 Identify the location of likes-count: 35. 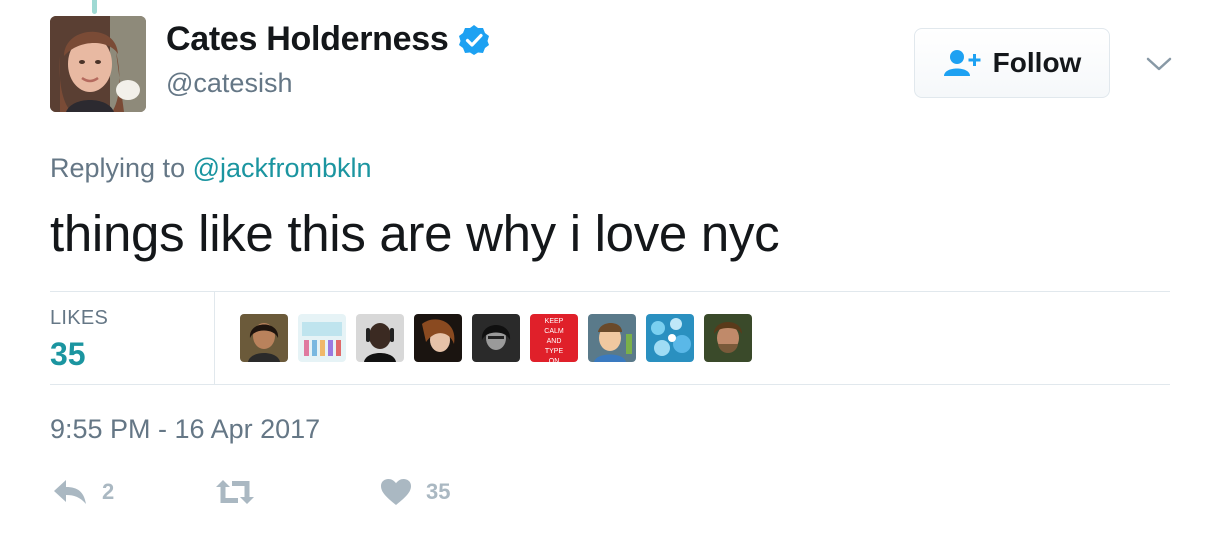
(68, 354).